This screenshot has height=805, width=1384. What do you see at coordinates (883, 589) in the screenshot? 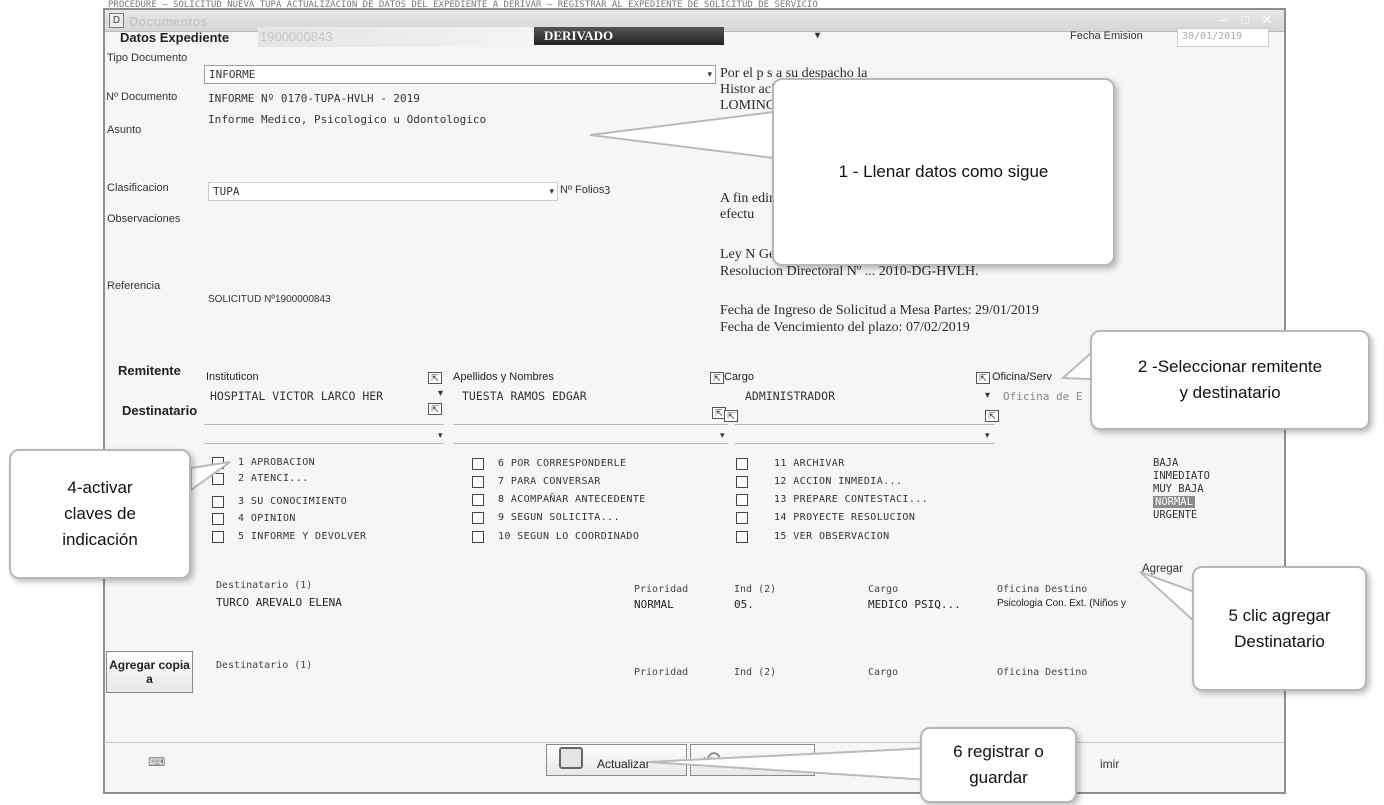
I see `cargo-col-header: Cargo` at bounding box center [883, 589].